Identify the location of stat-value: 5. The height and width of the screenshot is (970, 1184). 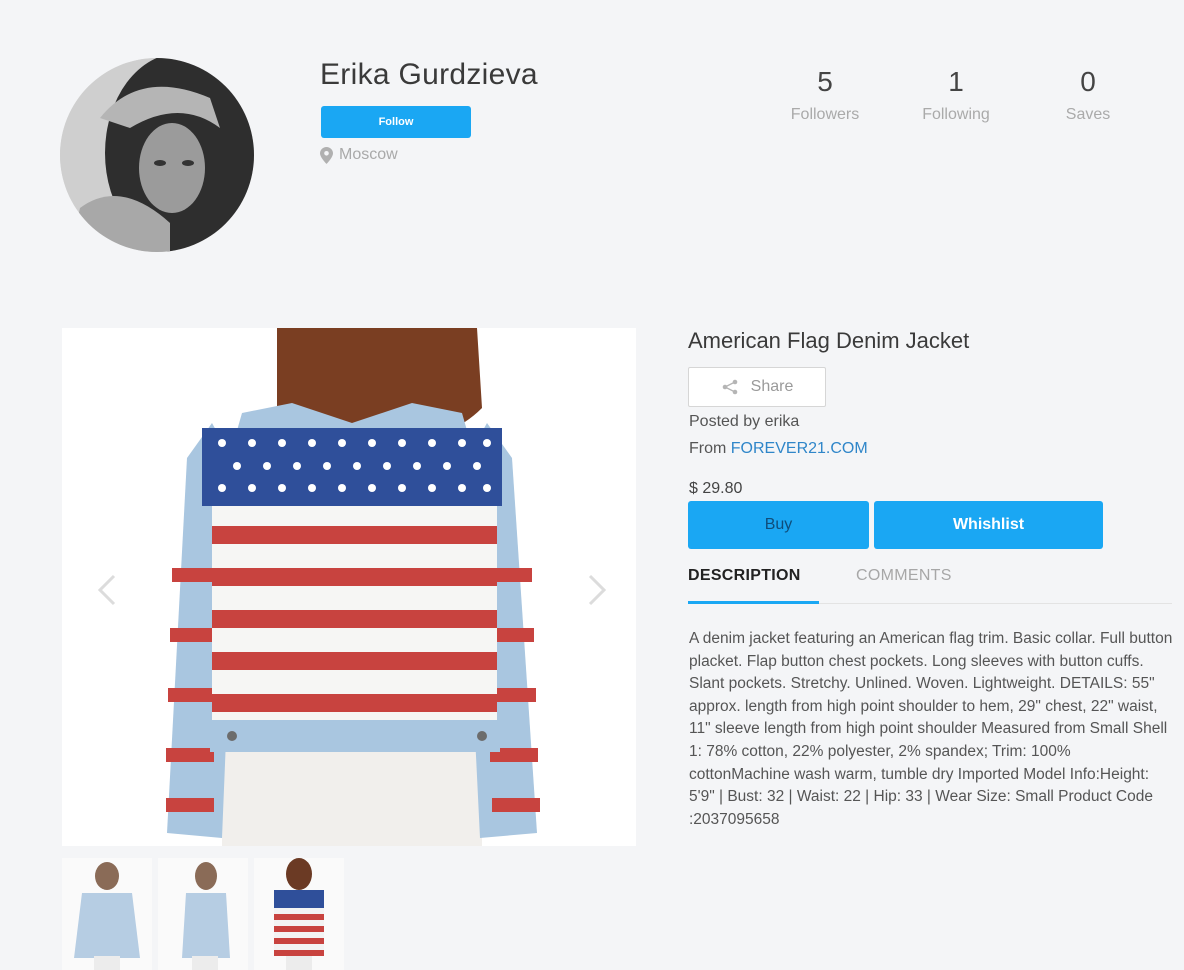
(825, 81).